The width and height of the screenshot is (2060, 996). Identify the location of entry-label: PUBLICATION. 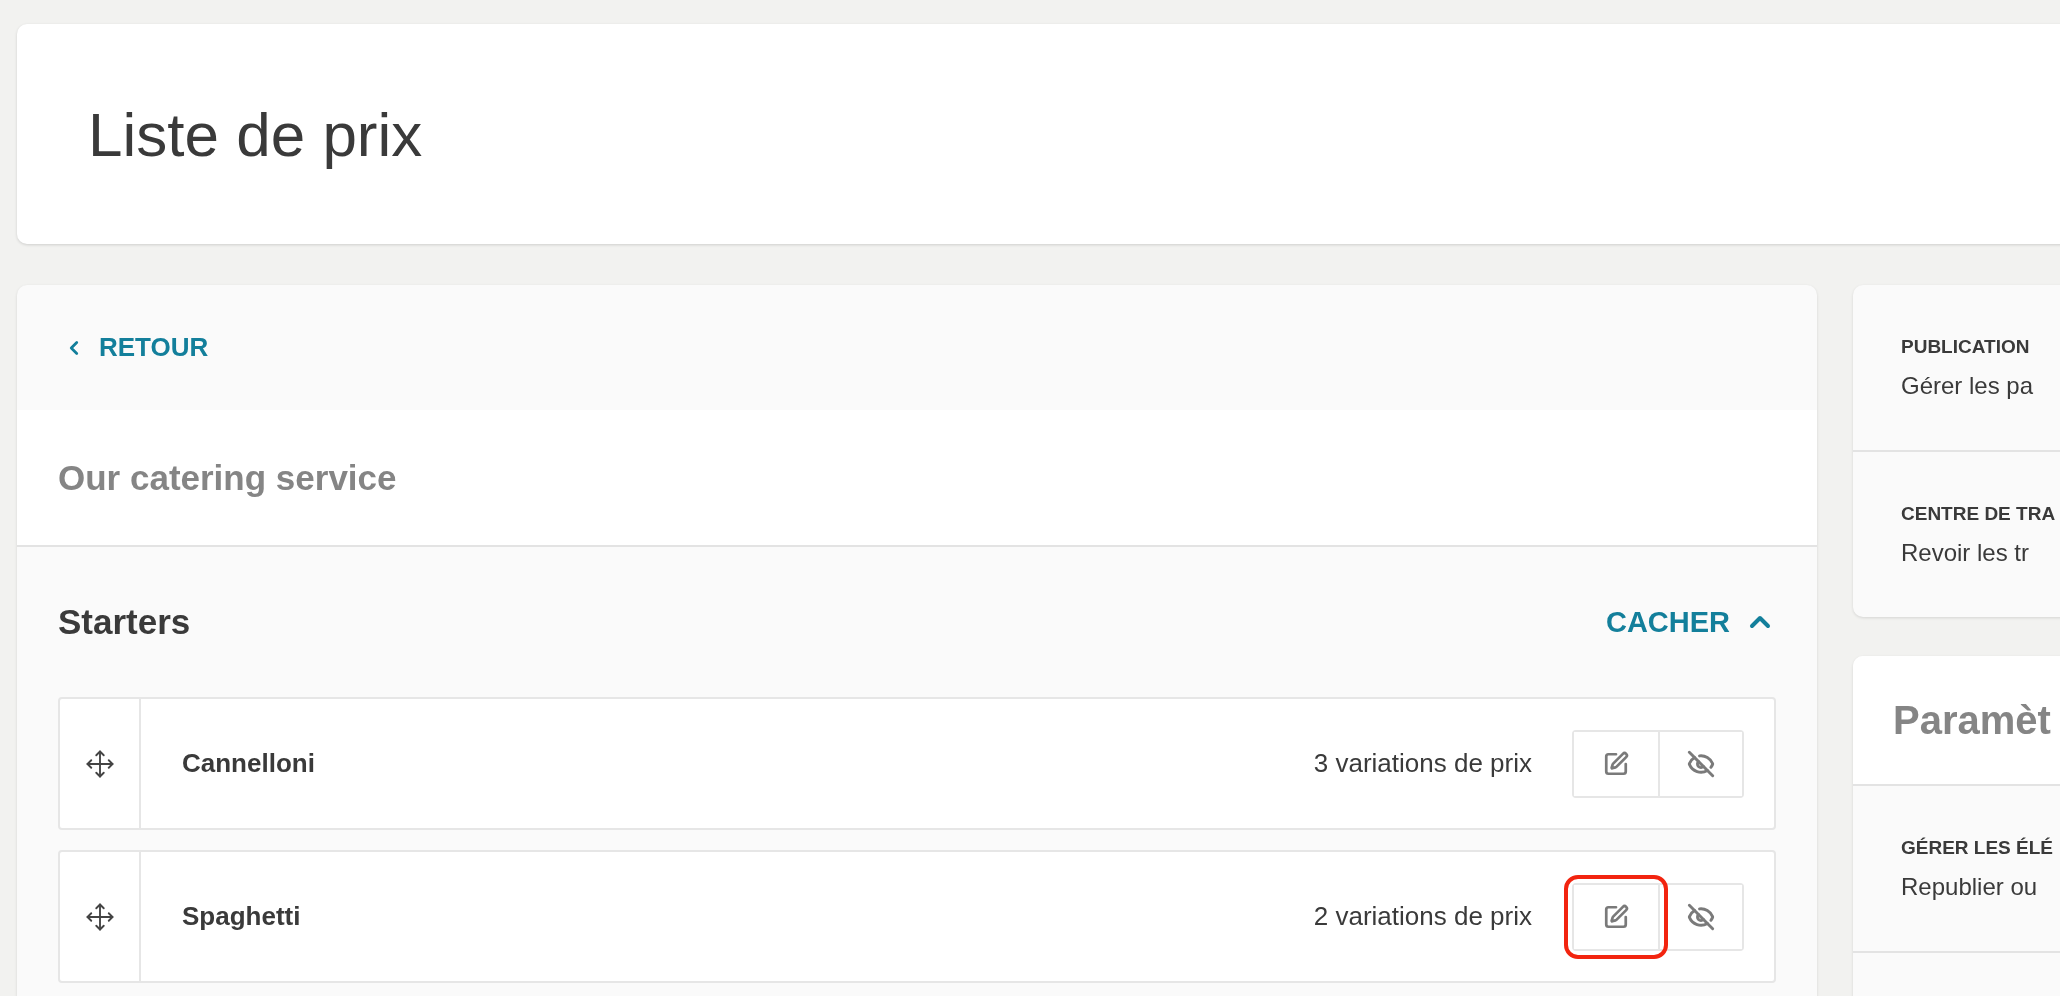
(1966, 346).